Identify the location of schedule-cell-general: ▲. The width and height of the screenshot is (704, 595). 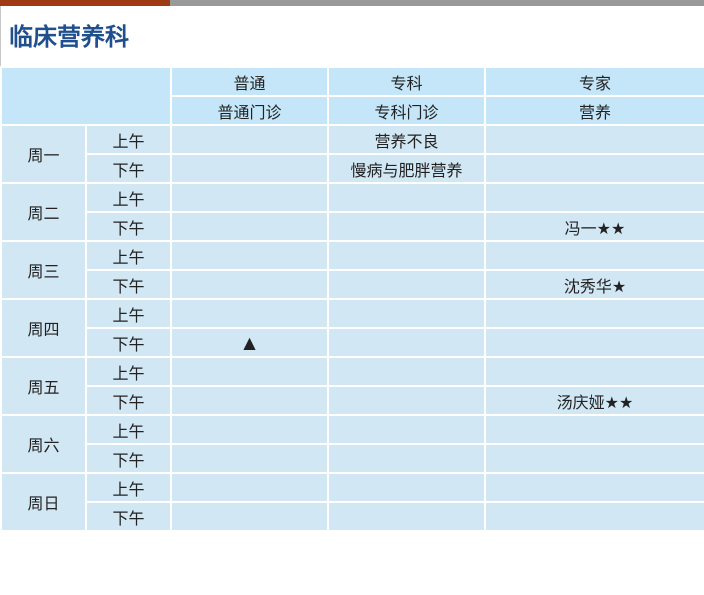
(249, 342).